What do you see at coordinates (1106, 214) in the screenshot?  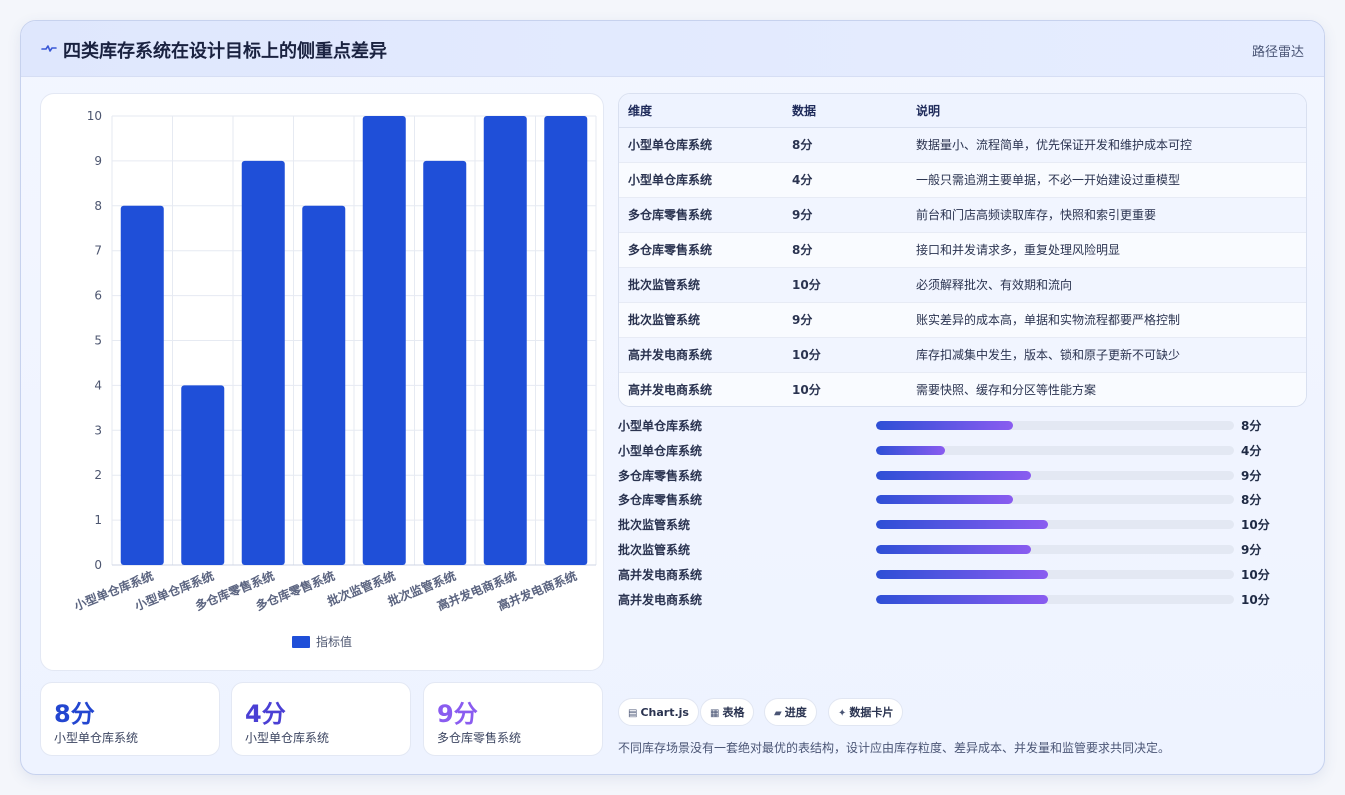 I see `cell-description: 前台和门店高频读取库存，快照和索引更重要` at bounding box center [1106, 214].